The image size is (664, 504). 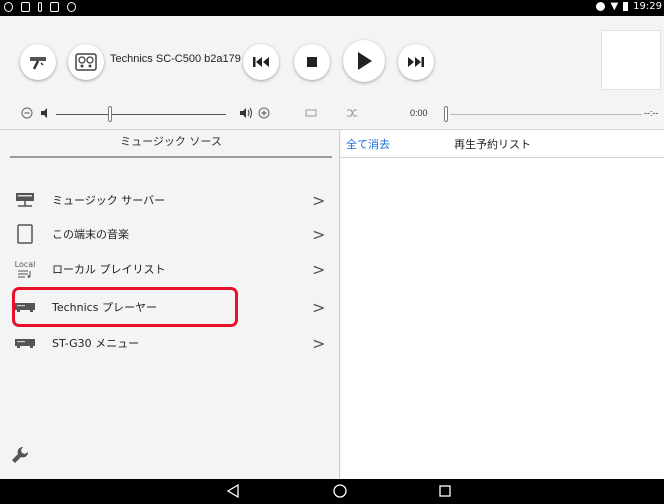 What do you see at coordinates (96, 343) in the screenshot?
I see `source-item-label: ST-G30 メニュー` at bounding box center [96, 343].